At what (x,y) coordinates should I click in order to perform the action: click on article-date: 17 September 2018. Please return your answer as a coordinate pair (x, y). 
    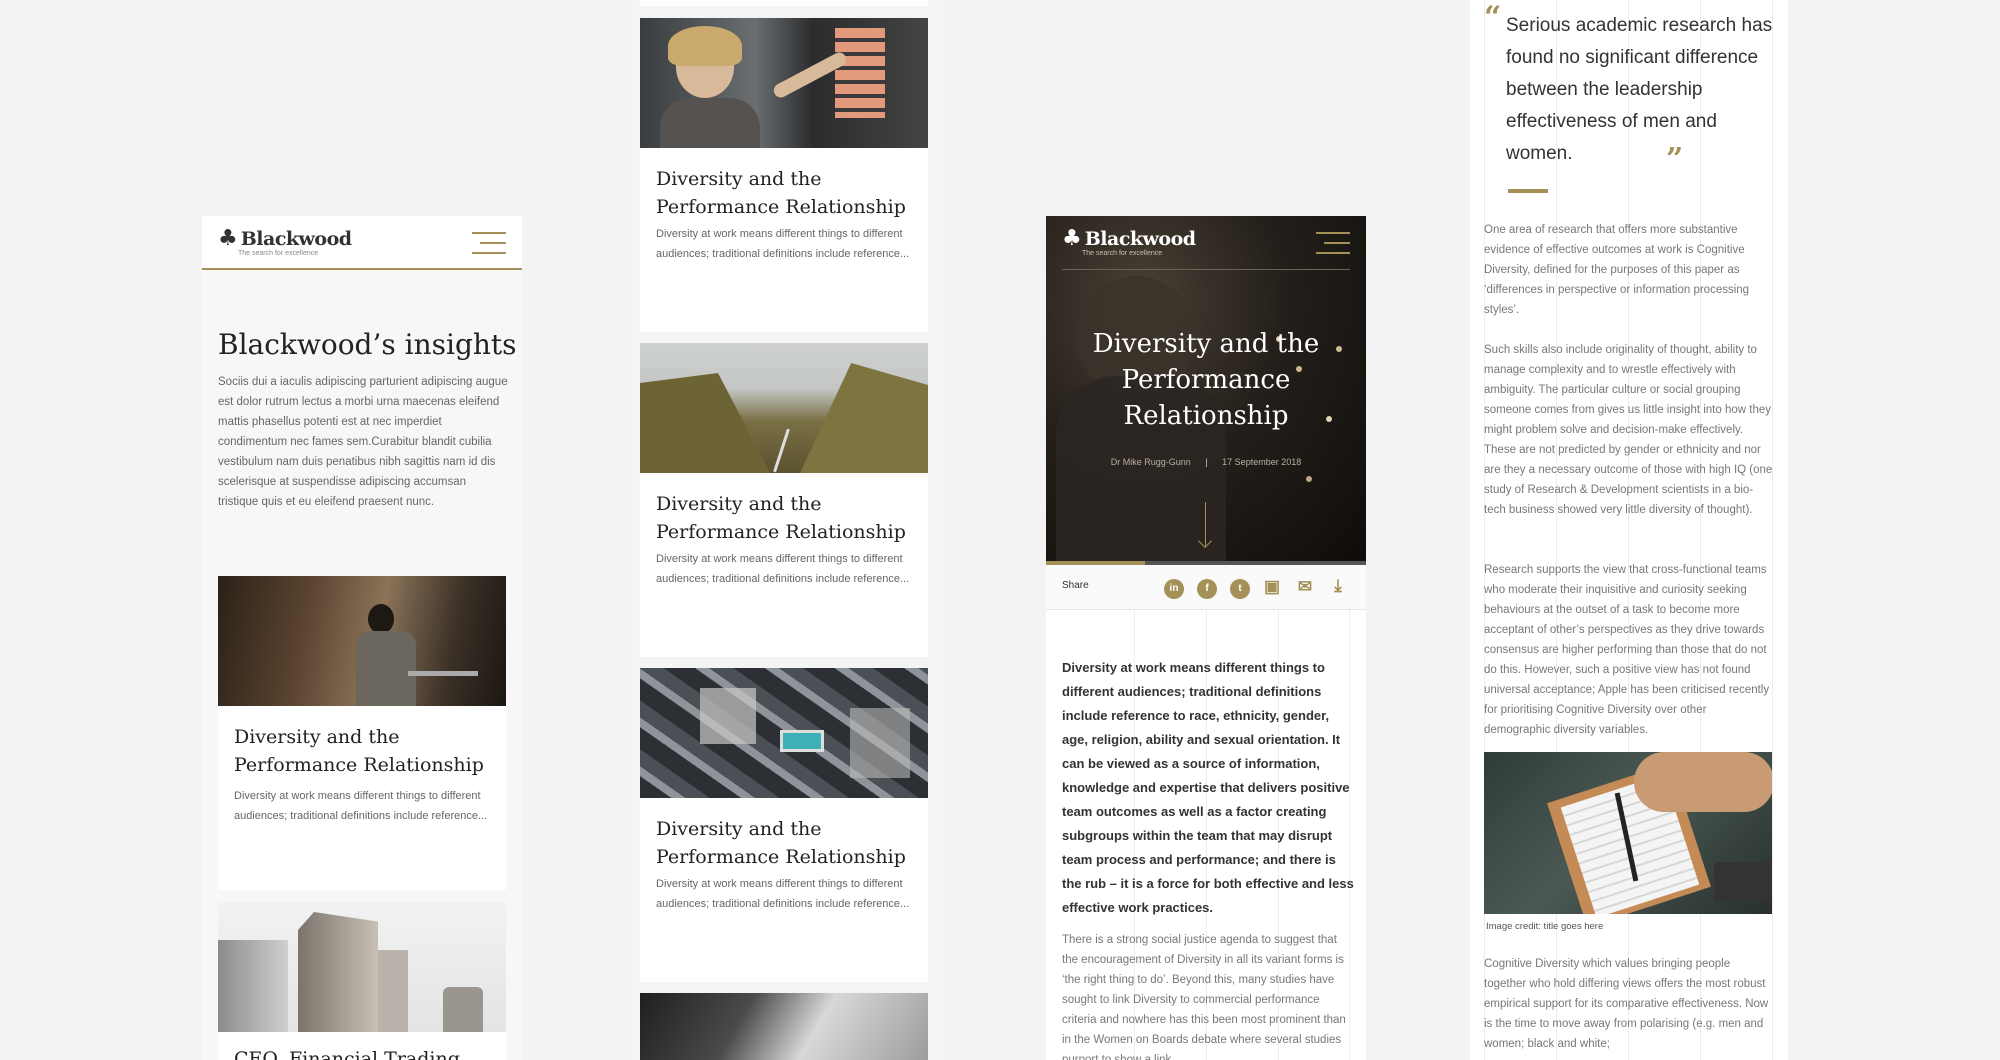
    Looking at the image, I should click on (1262, 462).